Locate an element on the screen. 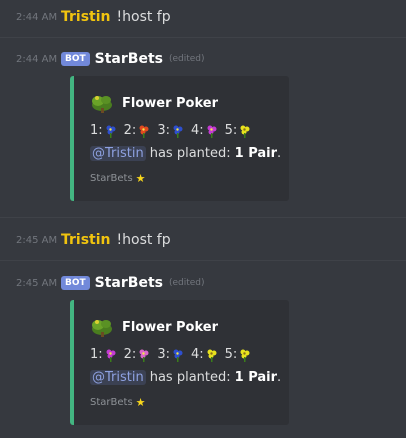 The width and height of the screenshot is (406, 438). message-row: 2:45 AM Tristin !host fp is located at coordinates (93, 240).